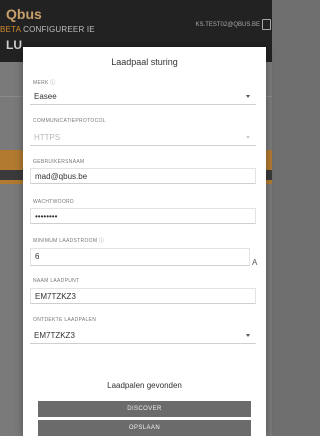  Describe the element at coordinates (69, 121) in the screenshot. I see `protocol-label: COMMUNICATIEPROTOCOL` at that location.